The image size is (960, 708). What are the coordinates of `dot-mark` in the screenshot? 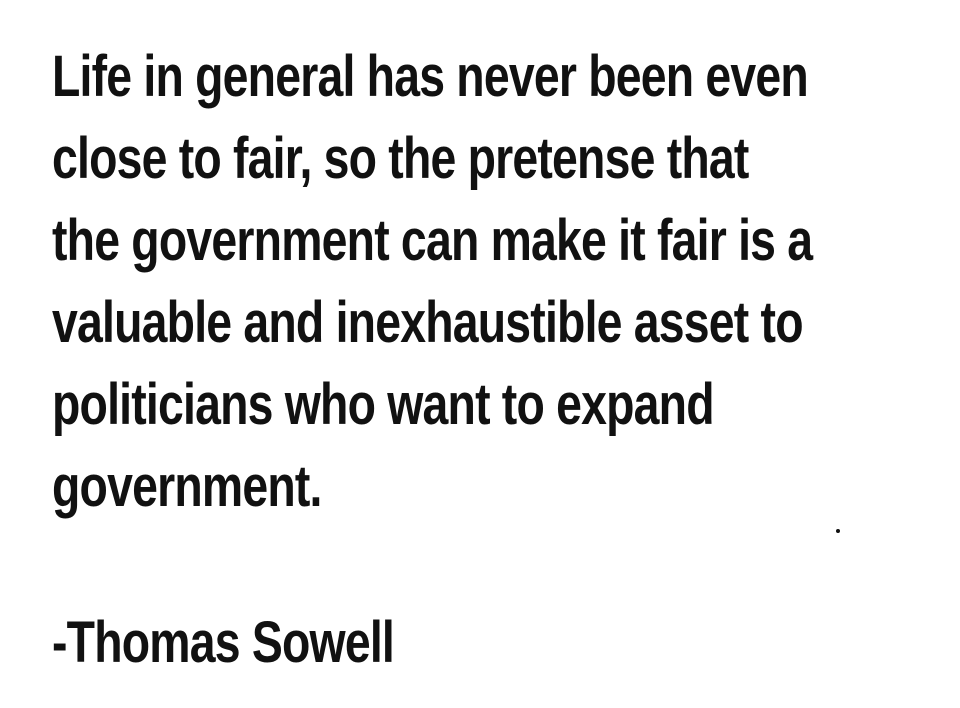 It's located at (838, 531).